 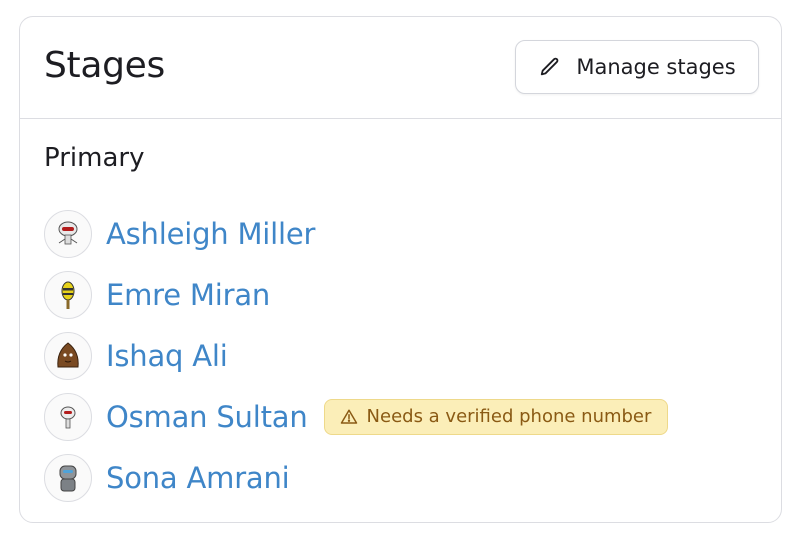 What do you see at coordinates (207, 417) in the screenshot?
I see `person-name-link: Osman Sultan` at bounding box center [207, 417].